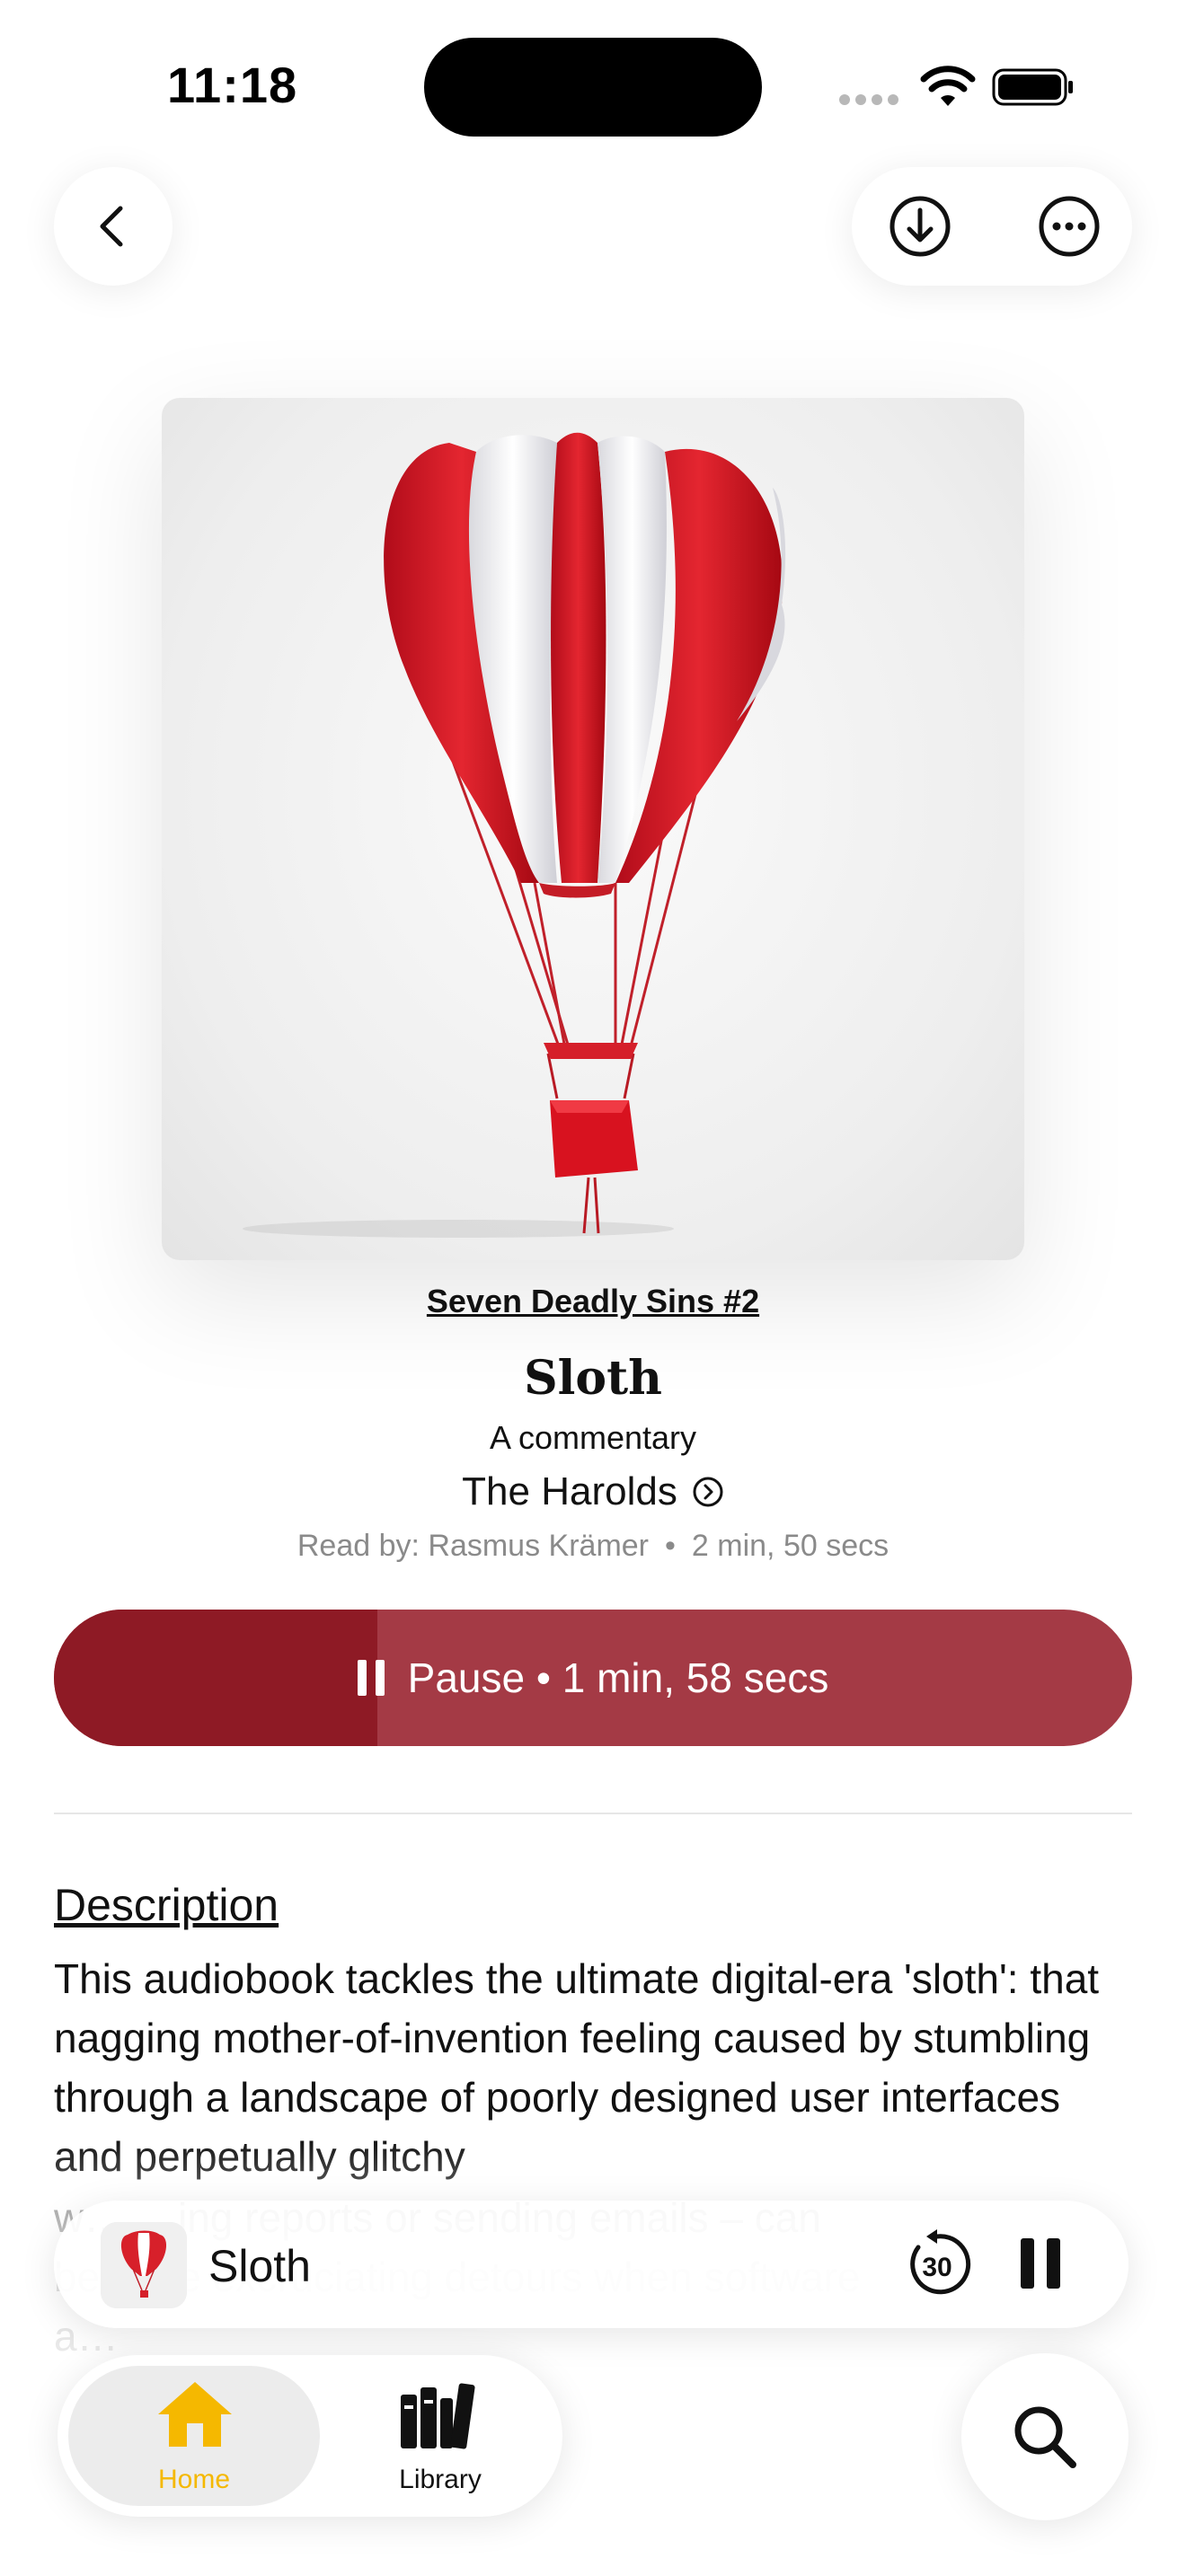 The height and width of the screenshot is (2576, 1186). Describe the element at coordinates (438, 2416) in the screenshot. I see `books-icon` at that location.